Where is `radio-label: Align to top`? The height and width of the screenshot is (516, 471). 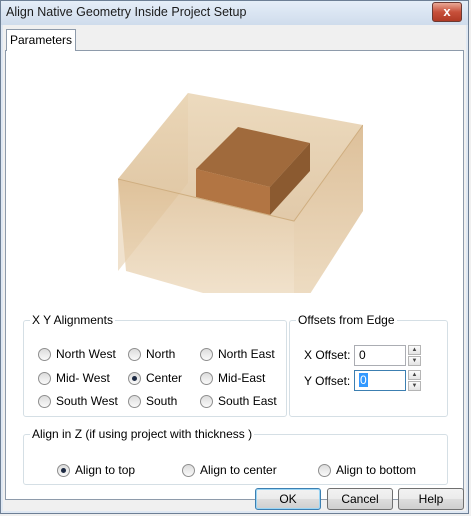 radio-label: Align to top is located at coordinates (105, 470).